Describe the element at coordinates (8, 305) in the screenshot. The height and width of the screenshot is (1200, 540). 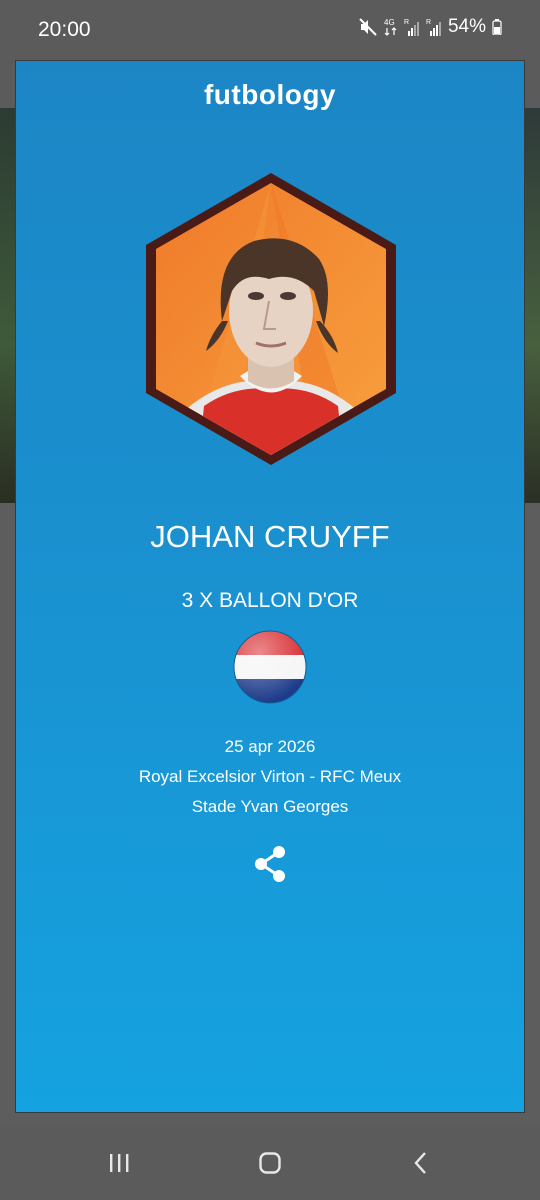
I see `background-photo-left` at that location.